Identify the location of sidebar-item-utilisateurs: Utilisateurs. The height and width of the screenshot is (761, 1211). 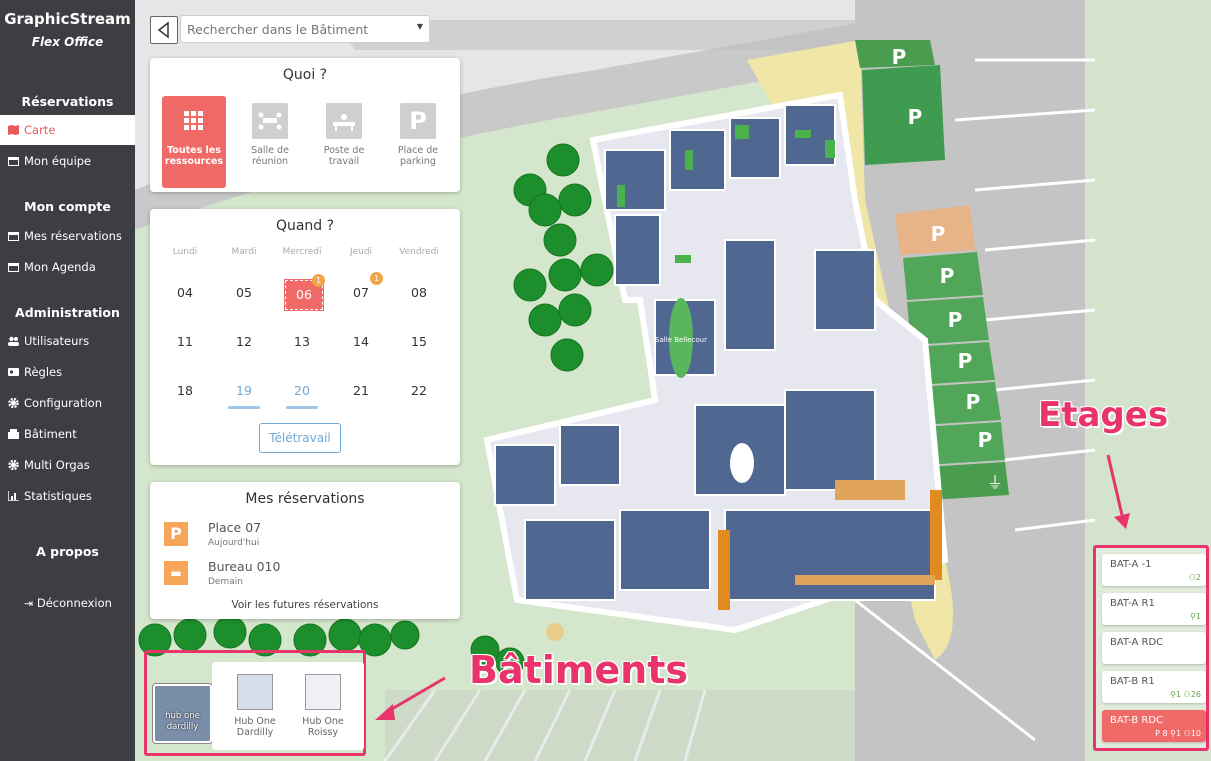
(67, 341).